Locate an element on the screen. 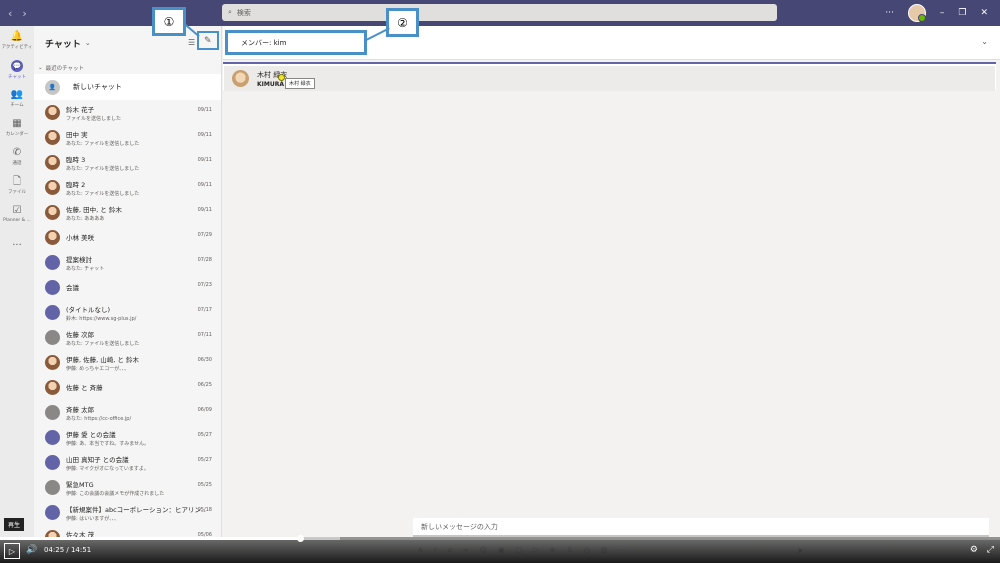  list-item: (タイトルなし) 鈴木: https://www.sg-plus.jp/07/17 is located at coordinates (127, 312).